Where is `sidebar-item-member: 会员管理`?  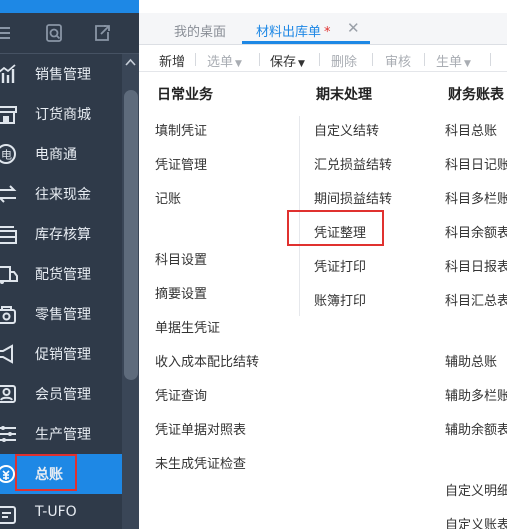
sidebar-item-member: 会员管理 is located at coordinates (61, 394).